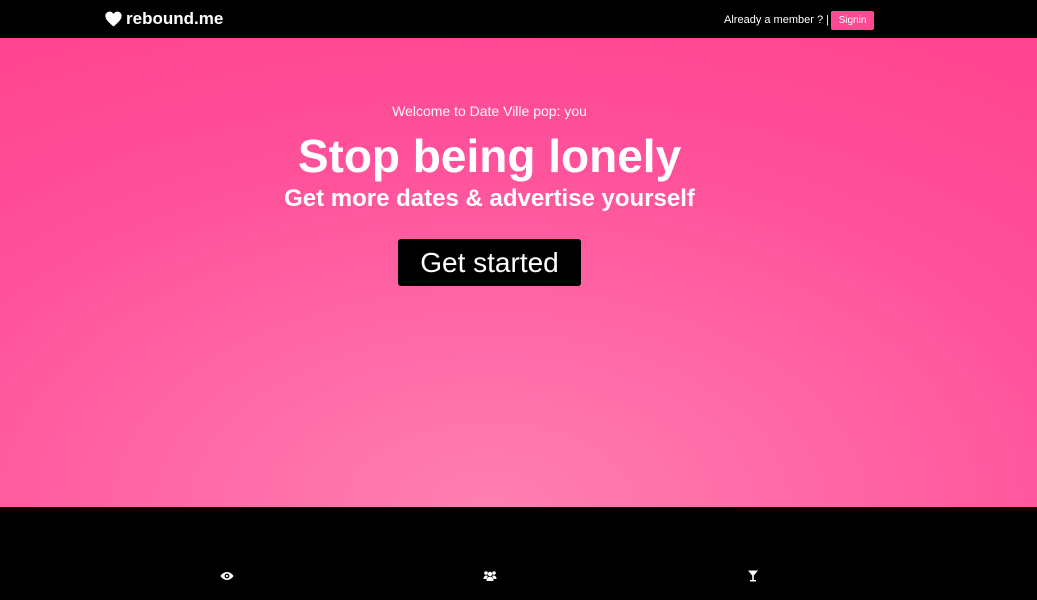 This screenshot has width=1037, height=600. I want to click on brand-logo-link: rebound.me, so click(164, 19).